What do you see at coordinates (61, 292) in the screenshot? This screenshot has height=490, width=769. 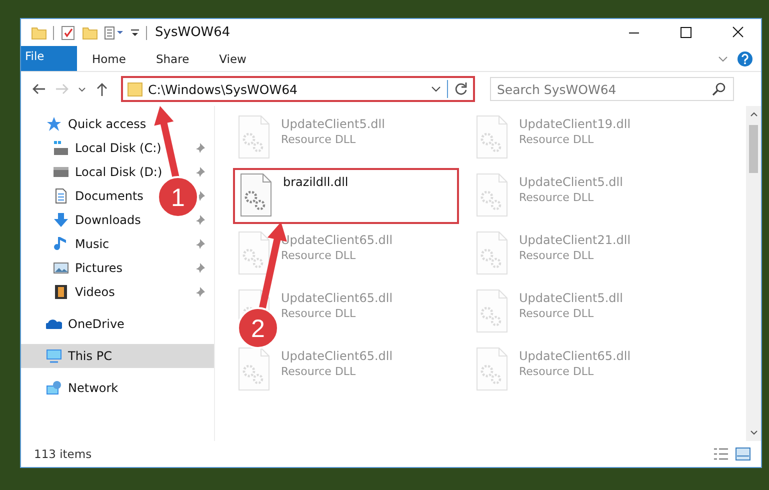 I see `video-icon` at bounding box center [61, 292].